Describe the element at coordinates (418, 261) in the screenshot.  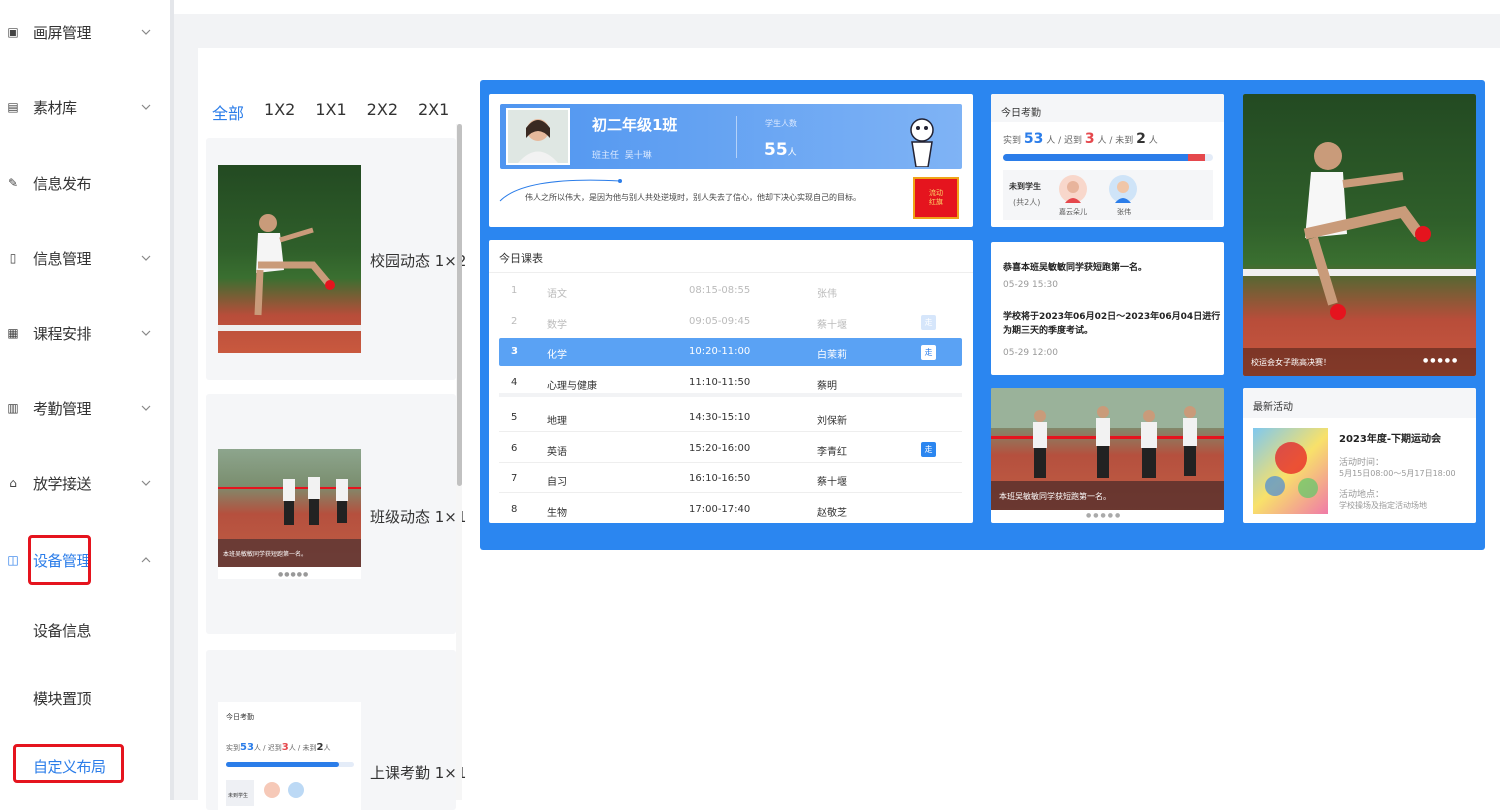
I see `module-label: 校园动态 1×2` at that location.